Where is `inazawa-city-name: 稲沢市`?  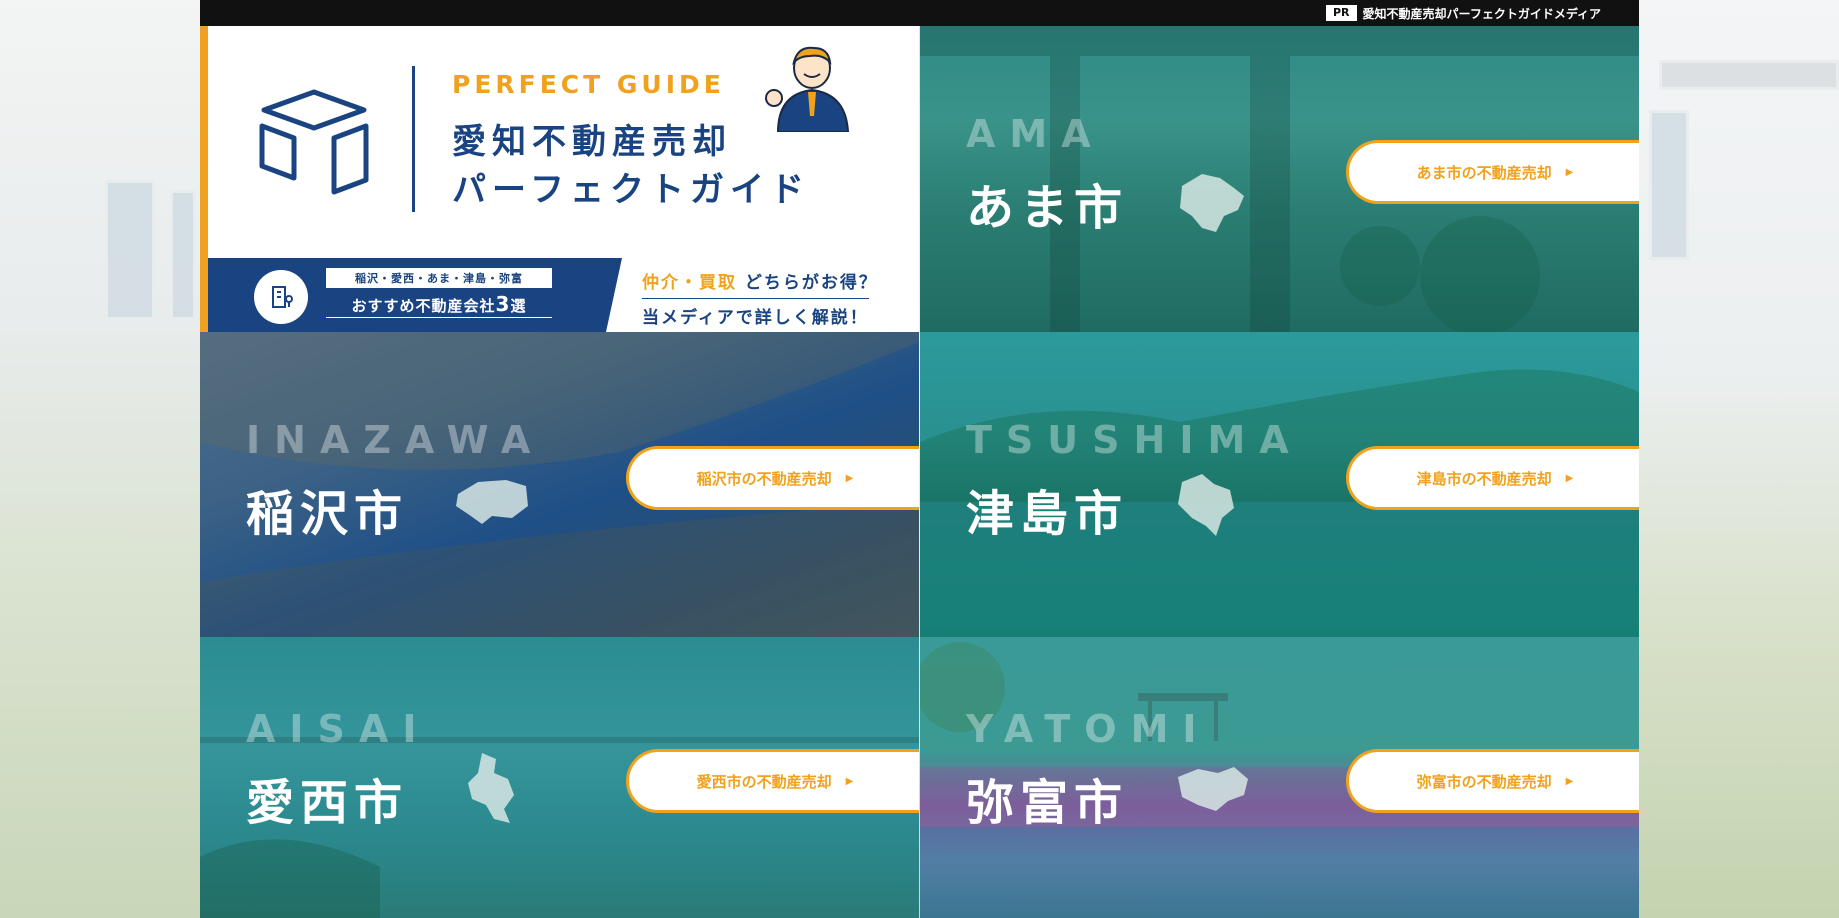
inazawa-city-name: 稲沢市 is located at coordinates (327, 514).